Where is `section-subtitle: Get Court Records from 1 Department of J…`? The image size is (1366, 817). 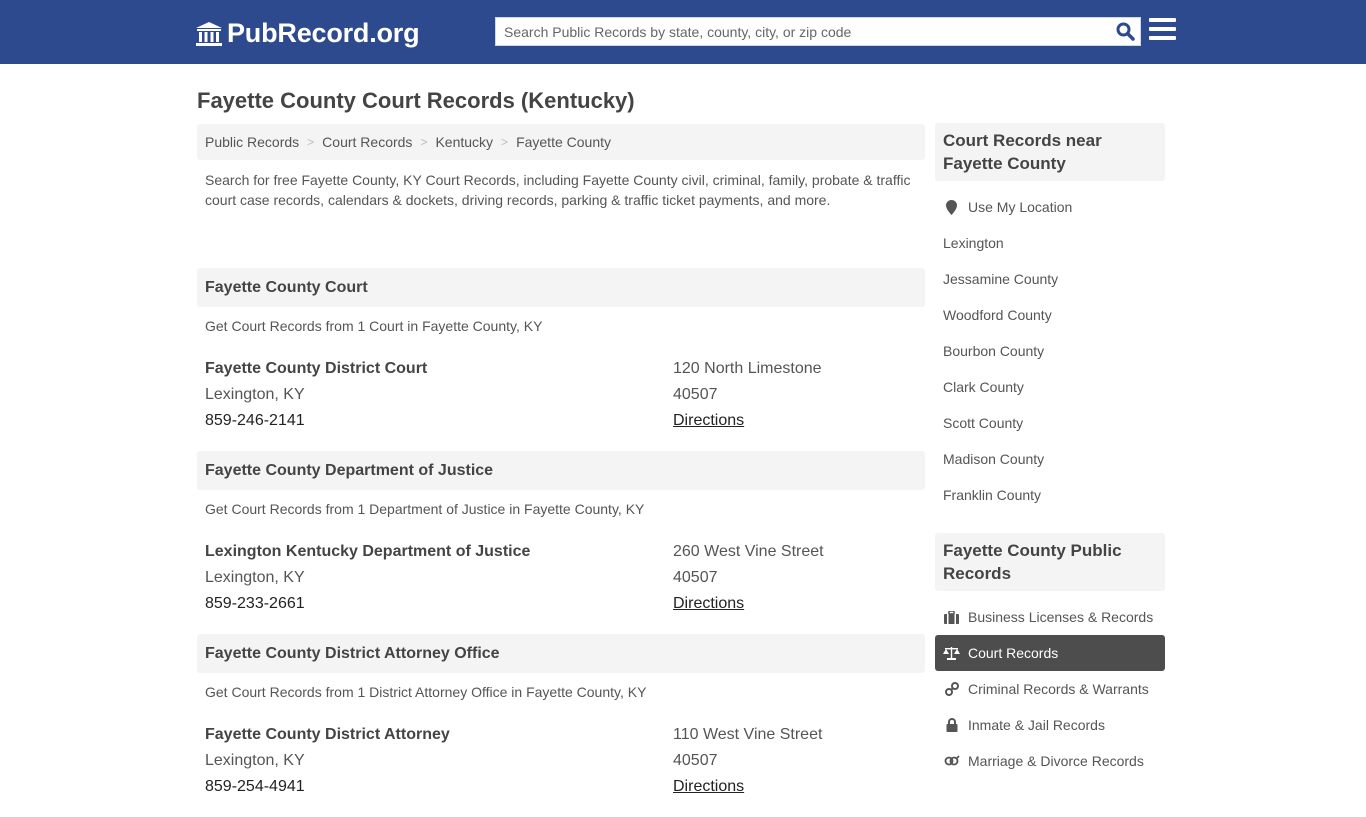 section-subtitle: Get Court Records from 1 Department of J… is located at coordinates (425, 509).